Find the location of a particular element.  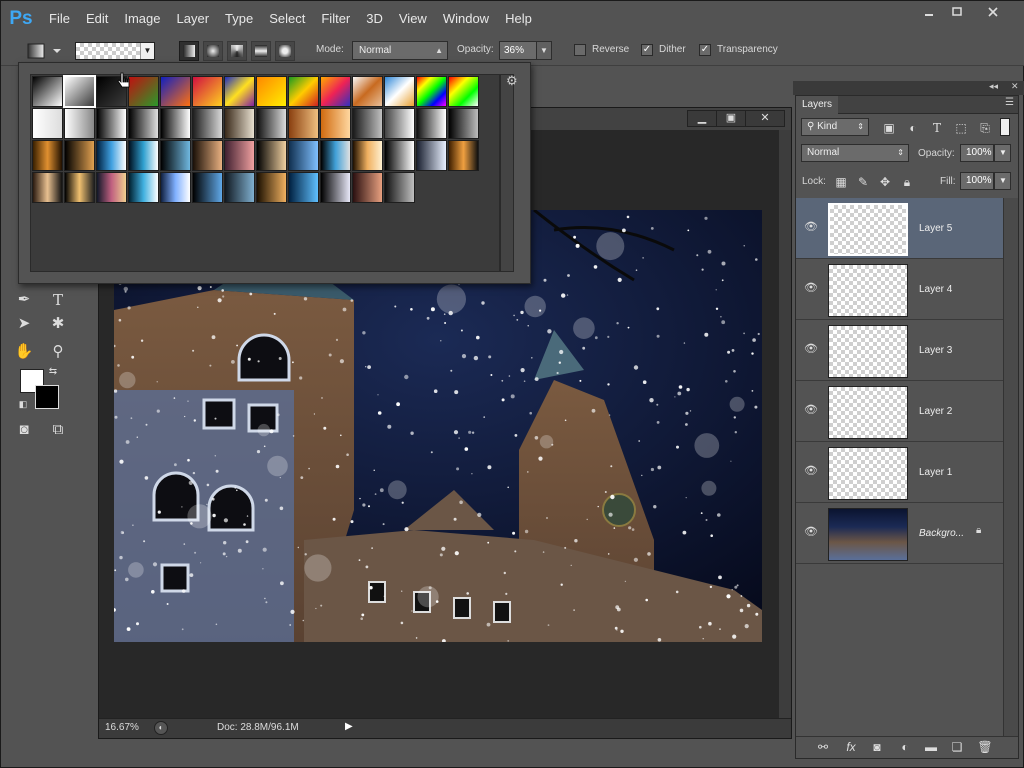

doc-maximize-button: ▣ is located at coordinates (731, 118).